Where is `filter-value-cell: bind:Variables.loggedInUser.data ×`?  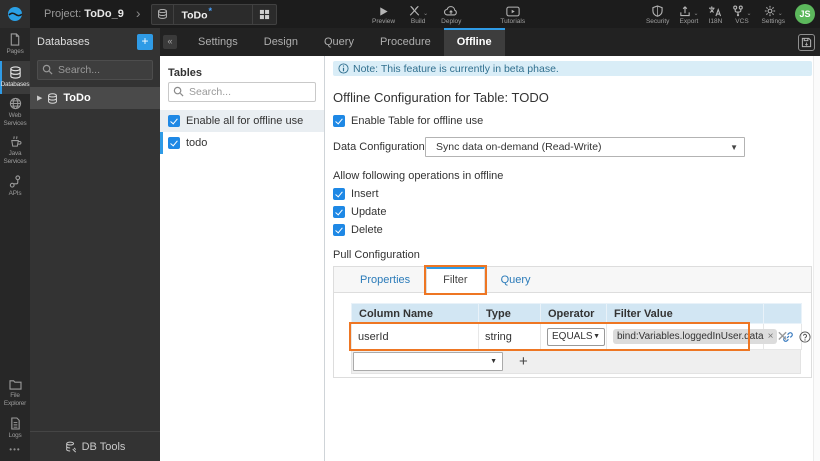
filter-value-cell: bind:Variables.loggedInUser.data × is located at coordinates (708, 336).